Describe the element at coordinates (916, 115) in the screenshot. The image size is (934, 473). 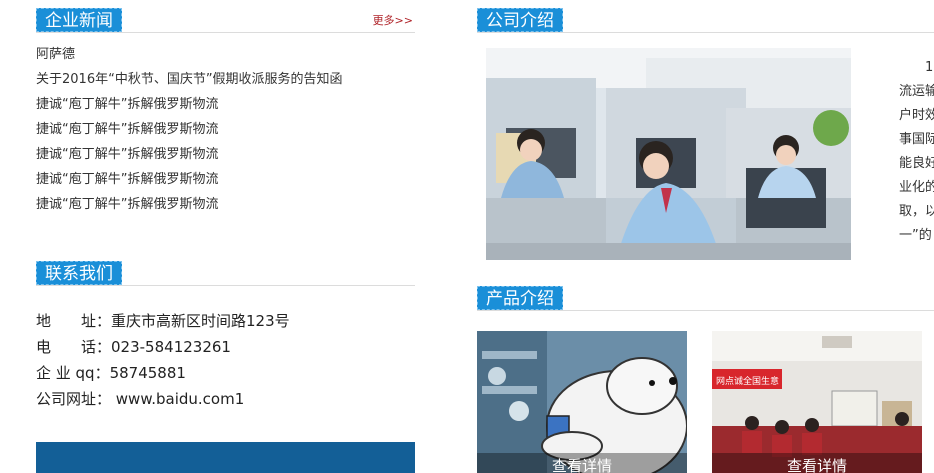
I see `about-text-line: 户时效` at that location.